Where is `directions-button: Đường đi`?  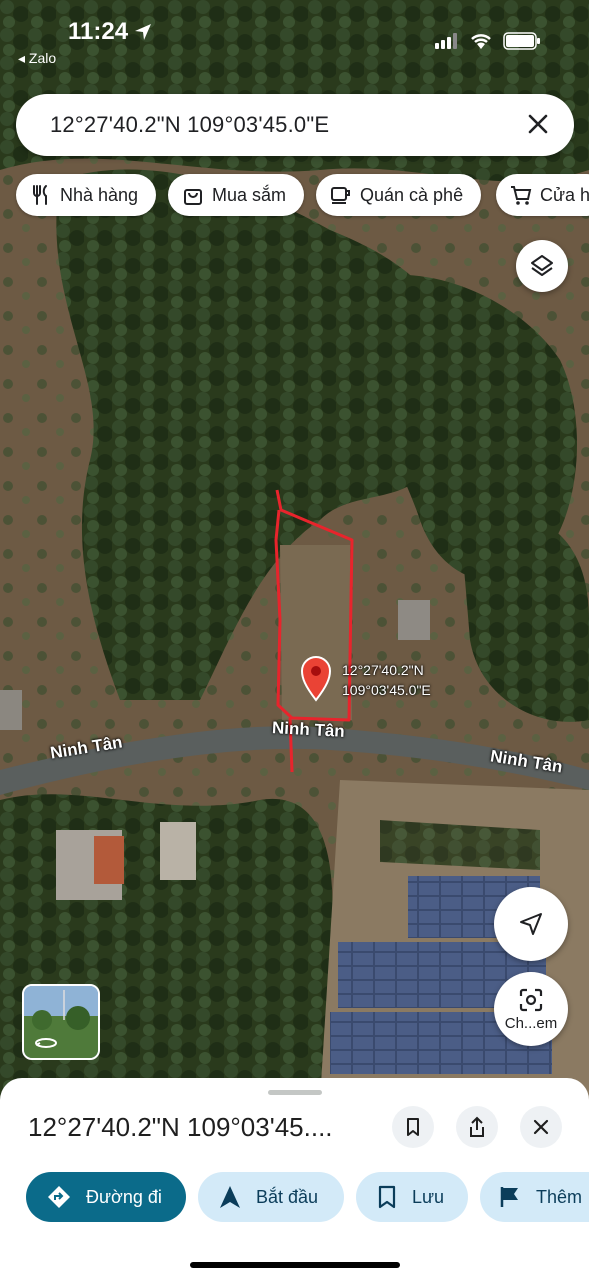 directions-button: Đường đi is located at coordinates (106, 1197).